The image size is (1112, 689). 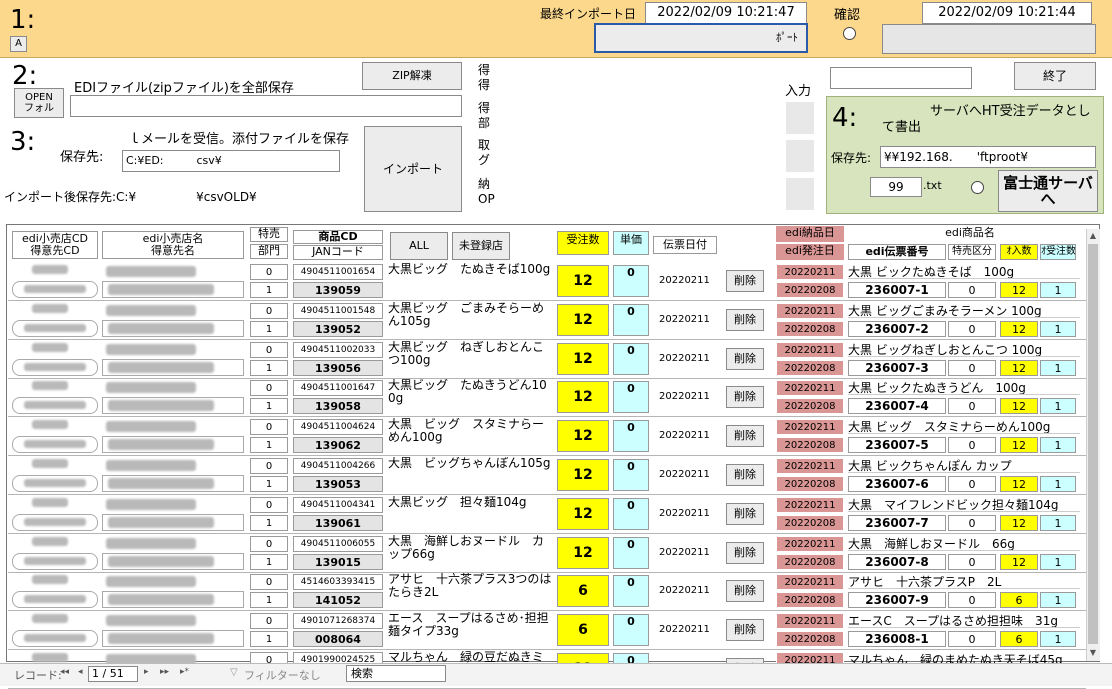 I want to click on import-top-button: ﾎﾟｰﾄ, so click(x=701, y=38).